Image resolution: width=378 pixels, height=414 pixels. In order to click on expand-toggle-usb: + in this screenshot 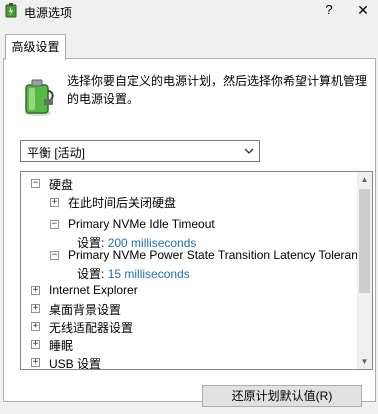, I will do `click(35, 362)`.